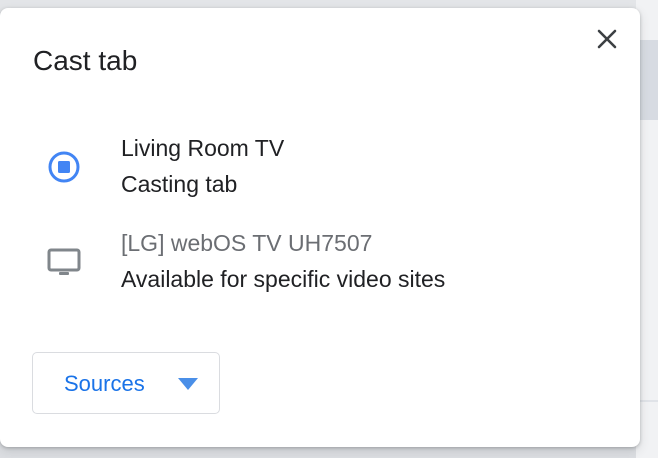  I want to click on sources-button: Sources, so click(126, 383).